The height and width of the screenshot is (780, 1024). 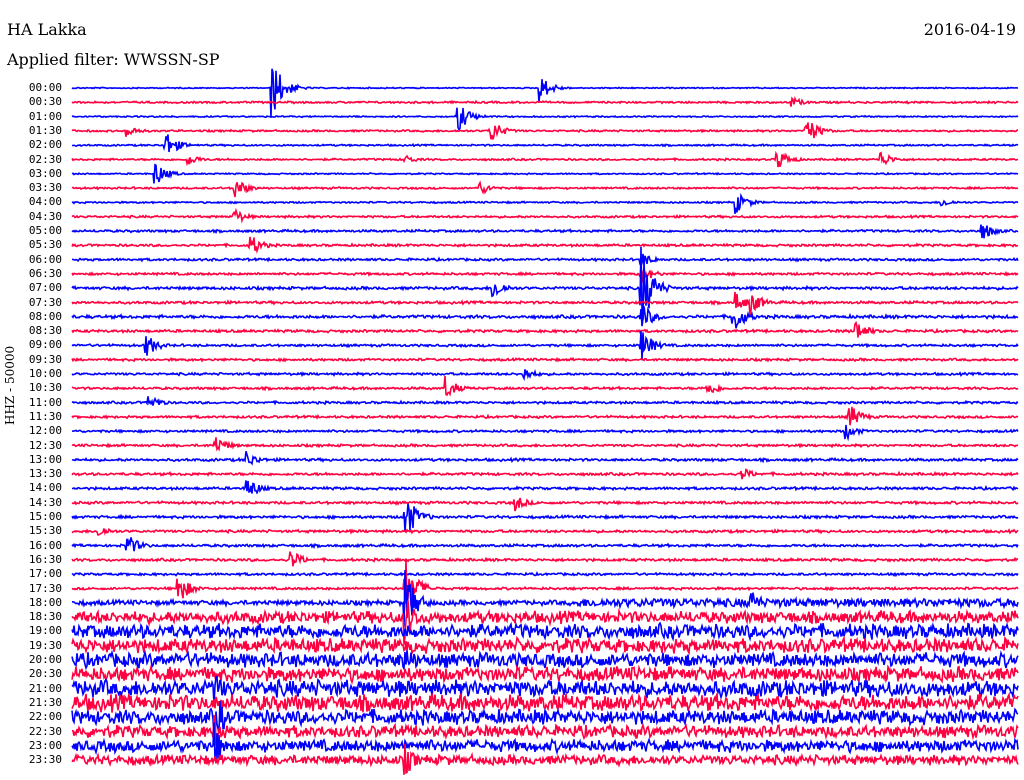 What do you see at coordinates (545, 674) in the screenshot?
I see `trace-2030` at bounding box center [545, 674].